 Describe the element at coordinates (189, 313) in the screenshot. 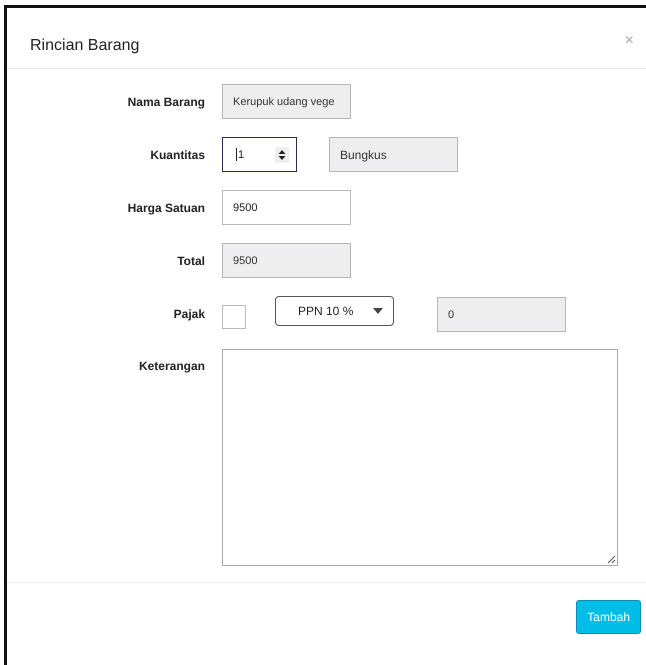

I see `field-label: Pajak` at that location.